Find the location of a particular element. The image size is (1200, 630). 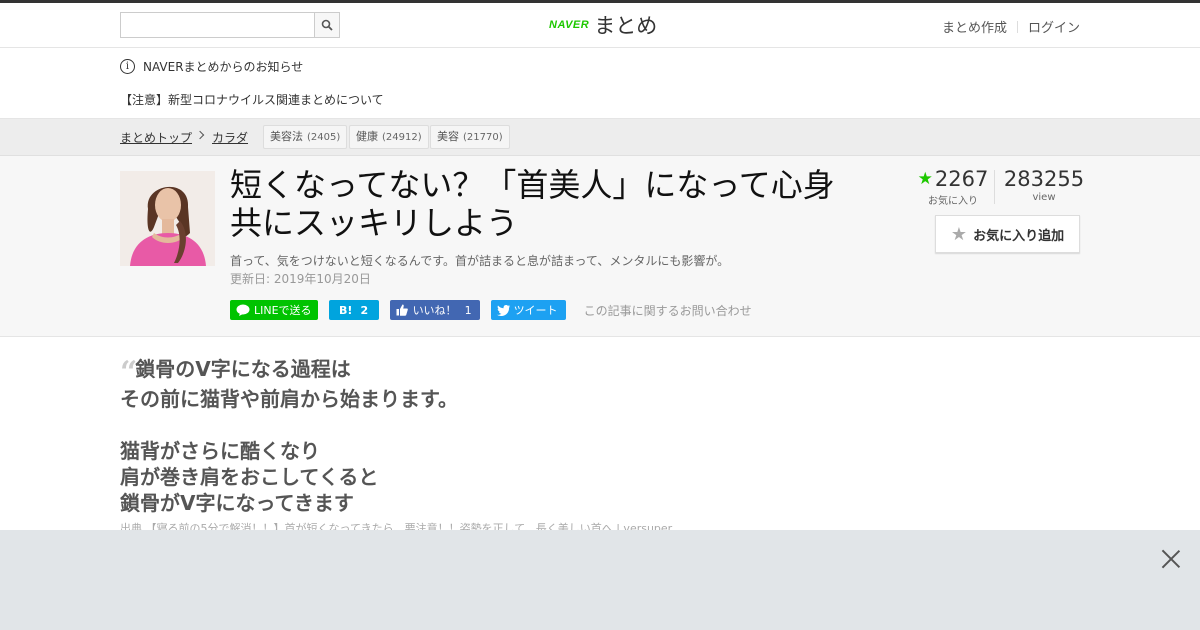

breadcrumb-karada: カラダ is located at coordinates (230, 137).